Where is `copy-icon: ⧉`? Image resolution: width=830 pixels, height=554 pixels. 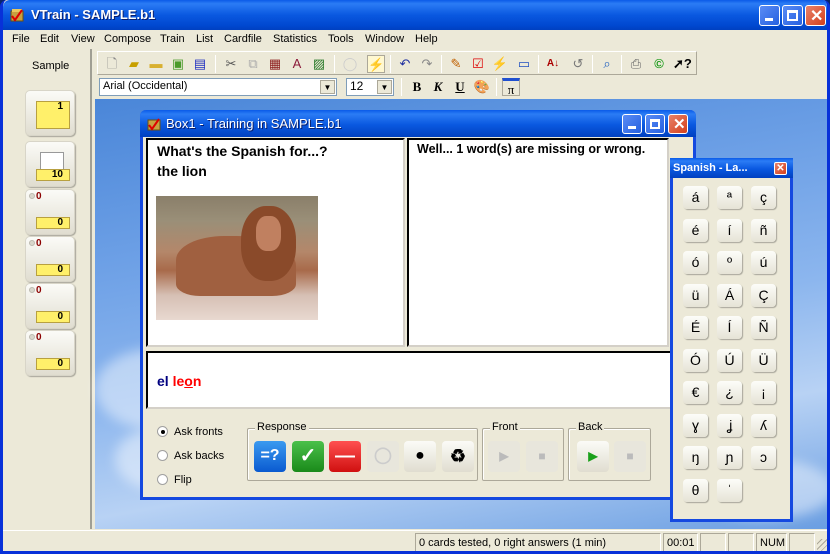
copy-icon: ⧉ is located at coordinates (253, 64).